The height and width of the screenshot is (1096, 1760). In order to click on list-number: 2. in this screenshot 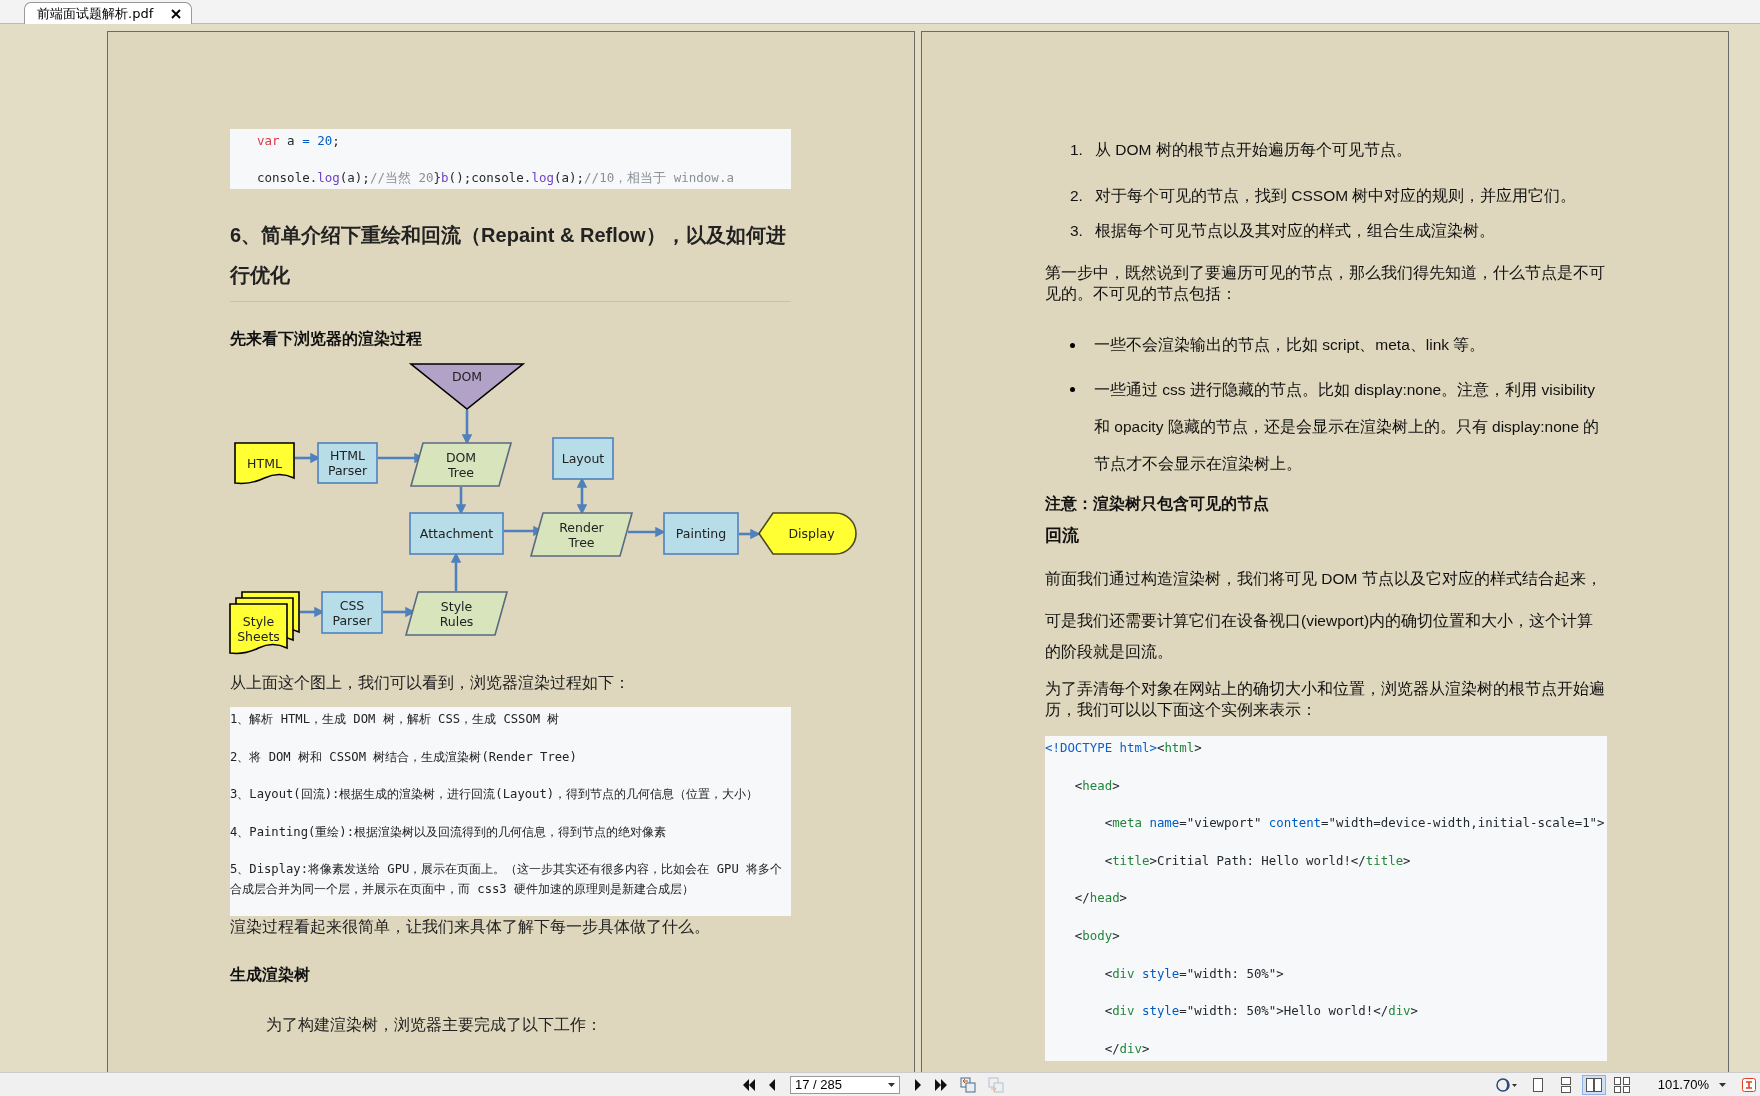, I will do `click(1077, 196)`.